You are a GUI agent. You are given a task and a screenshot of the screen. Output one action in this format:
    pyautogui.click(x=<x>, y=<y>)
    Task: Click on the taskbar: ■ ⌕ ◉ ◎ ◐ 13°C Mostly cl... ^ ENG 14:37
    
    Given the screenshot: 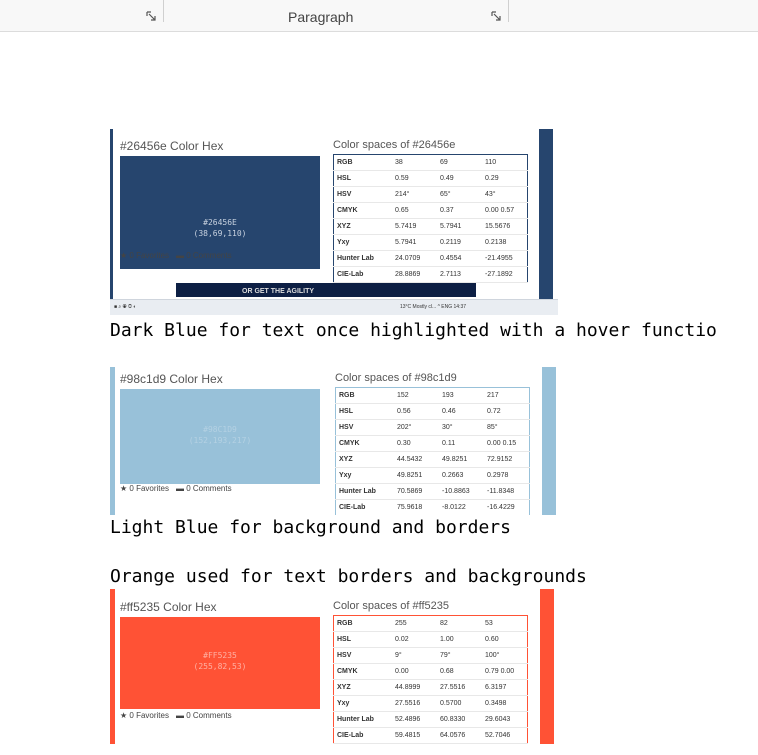 What is the action you would take?
    pyautogui.click(x=334, y=307)
    